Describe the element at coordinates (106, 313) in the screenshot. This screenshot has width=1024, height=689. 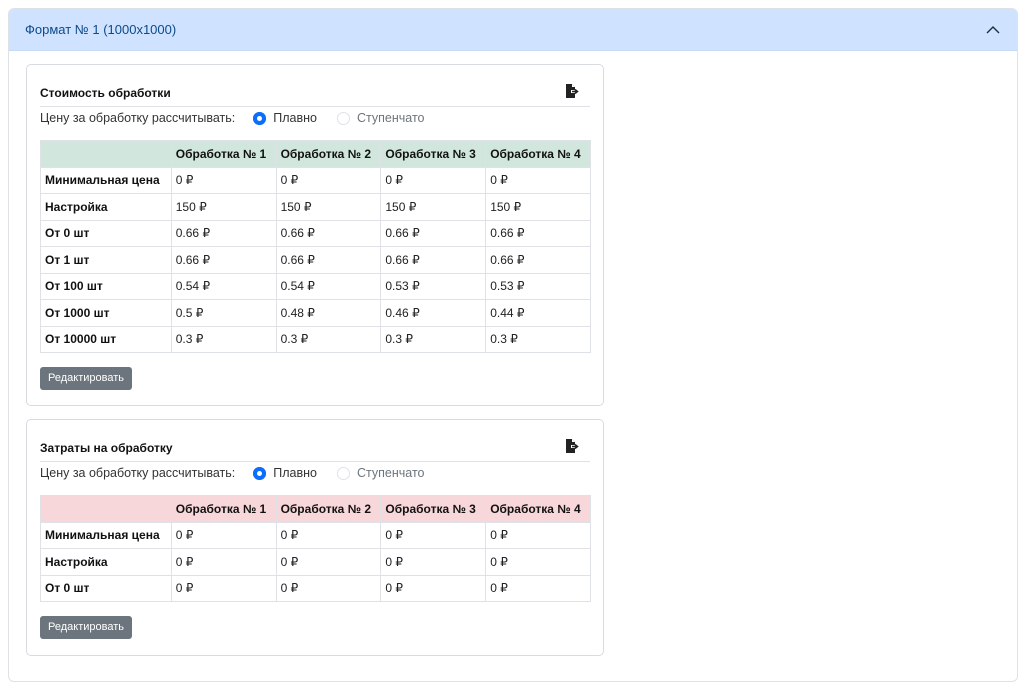
I see `row-label: От 1000 шт` at that location.